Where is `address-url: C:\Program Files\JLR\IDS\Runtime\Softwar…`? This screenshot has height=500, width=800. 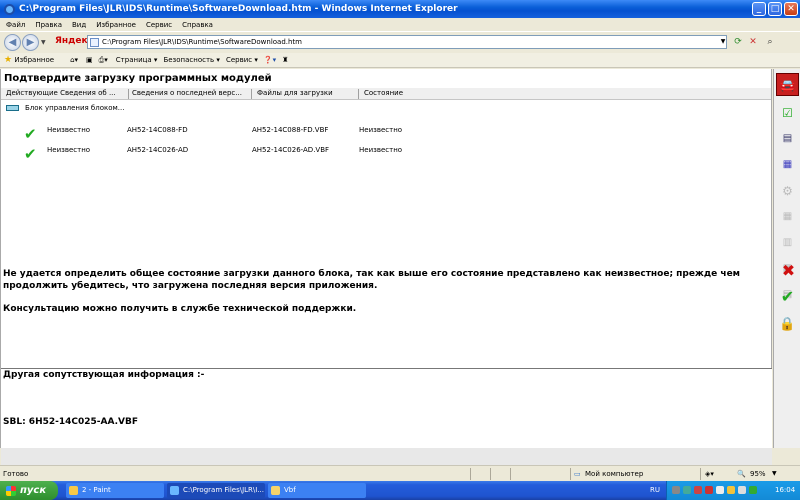
address-url: C:\Program Files\JLR\IDS\Runtime\Softwar… is located at coordinates (202, 42).